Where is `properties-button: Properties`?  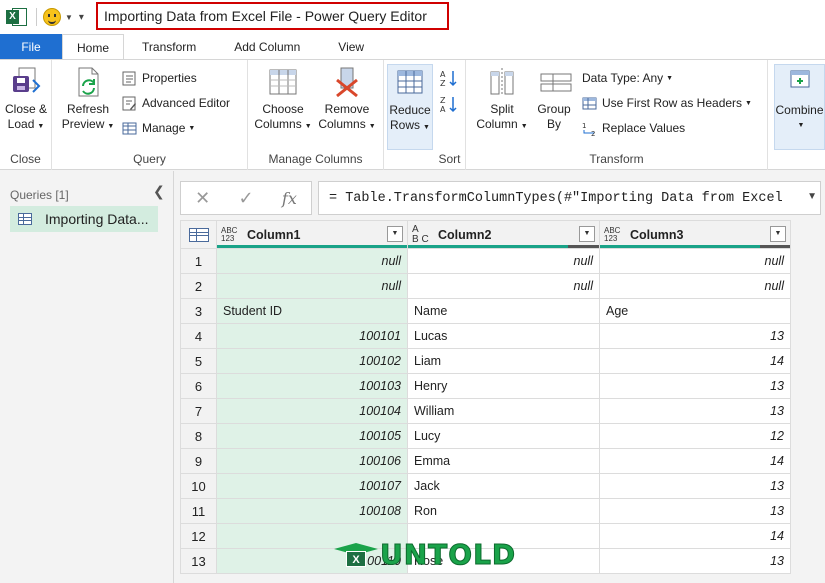 properties-button: Properties is located at coordinates (159, 78).